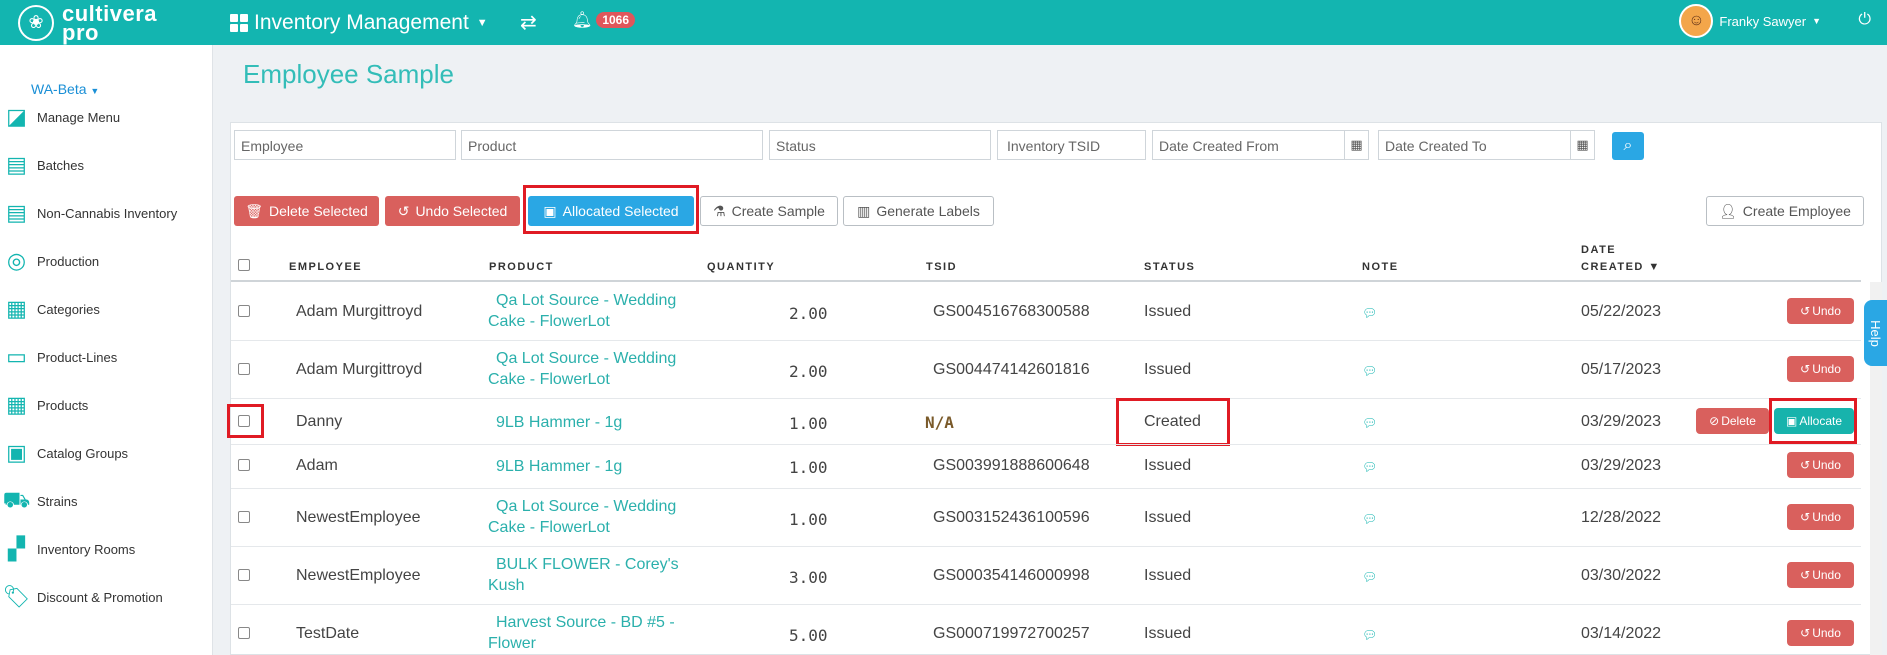  What do you see at coordinates (16, 452) in the screenshot?
I see `catalog-icon: ▣` at bounding box center [16, 452].